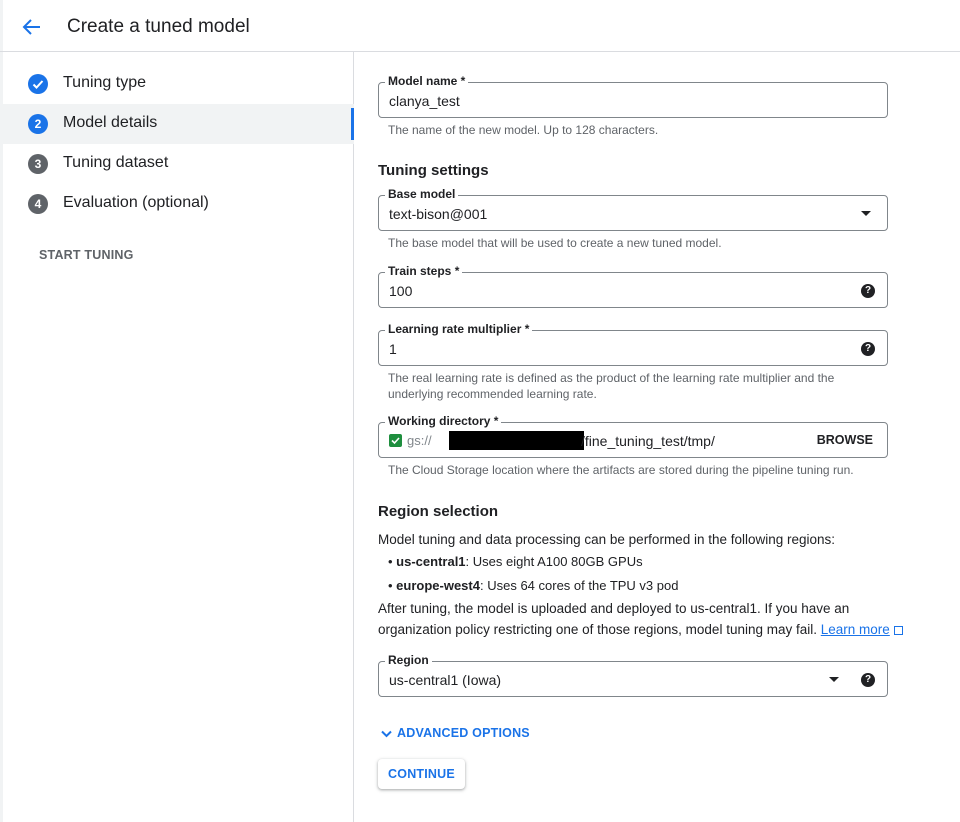 The height and width of the screenshot is (822, 960). Describe the element at coordinates (38, 204) in the screenshot. I see `step-number: 4` at that location.